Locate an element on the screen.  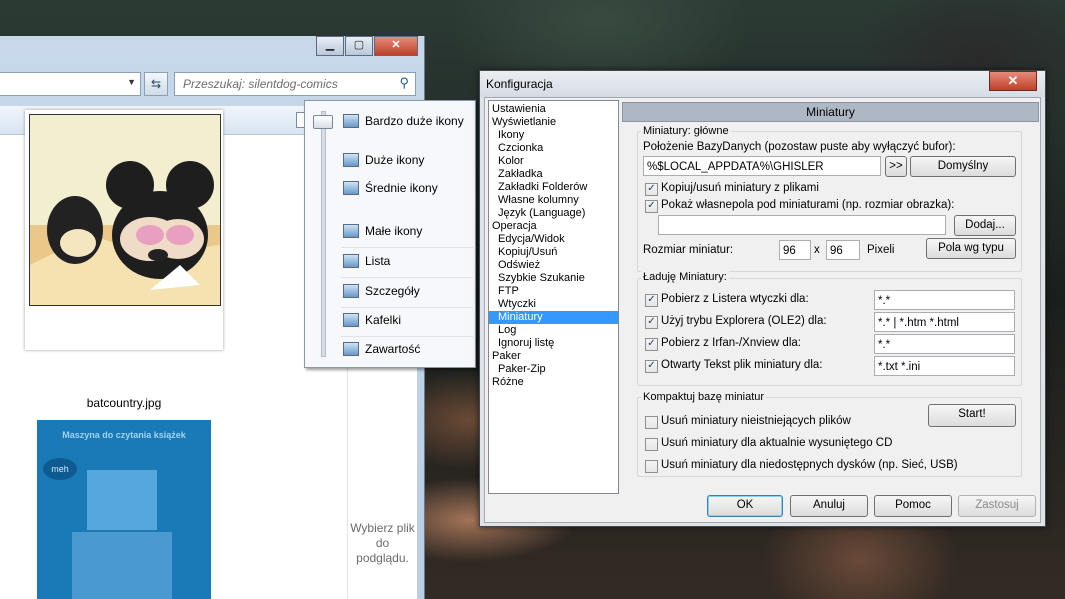
thumbnail-batcountry is located at coordinates (124, 230).